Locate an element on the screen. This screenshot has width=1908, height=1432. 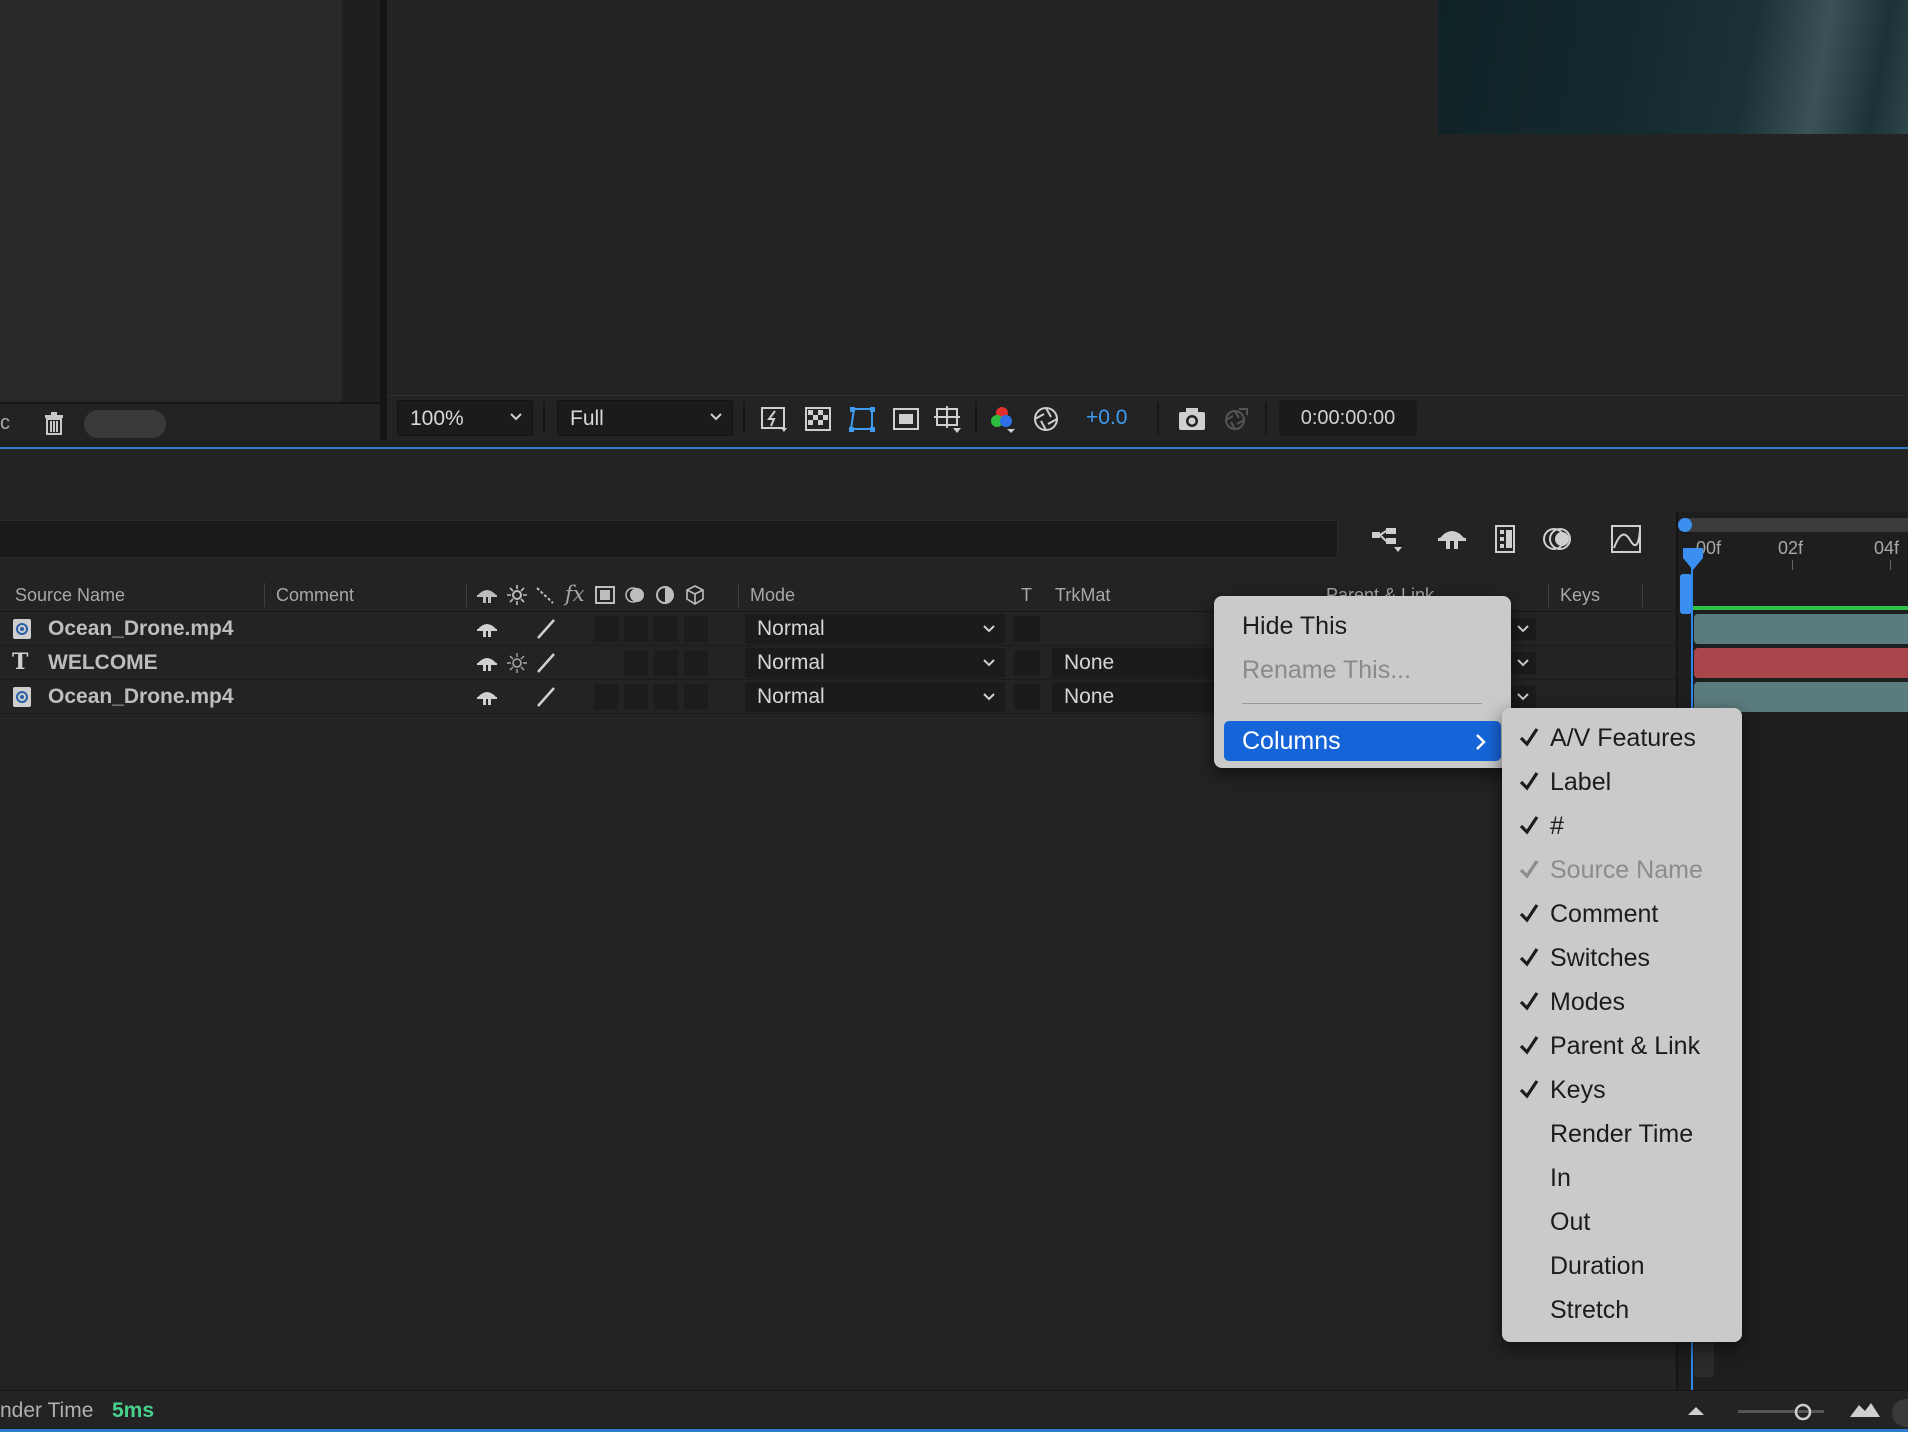
adjustment-layer-icon is located at coordinates (665, 595).